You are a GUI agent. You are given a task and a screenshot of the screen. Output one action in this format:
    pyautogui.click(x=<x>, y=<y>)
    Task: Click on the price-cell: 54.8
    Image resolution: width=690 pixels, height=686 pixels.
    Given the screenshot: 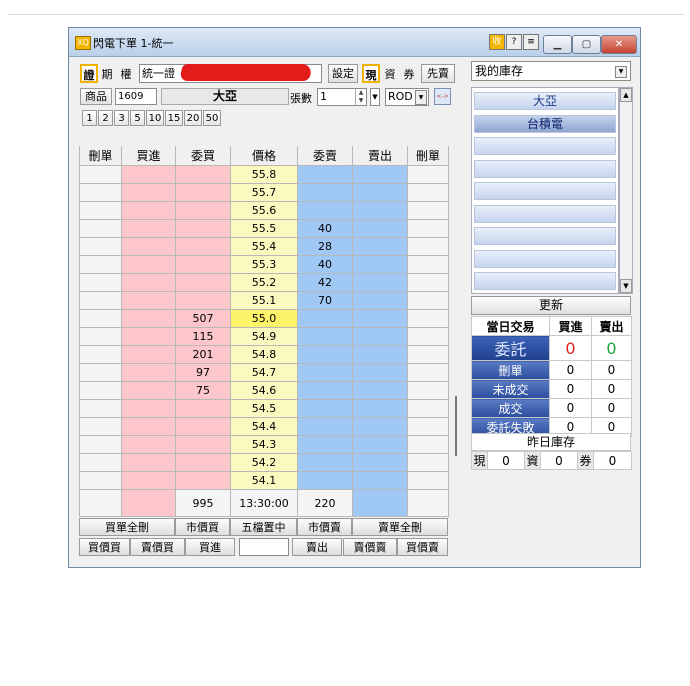 What is the action you would take?
    pyautogui.click(x=264, y=354)
    